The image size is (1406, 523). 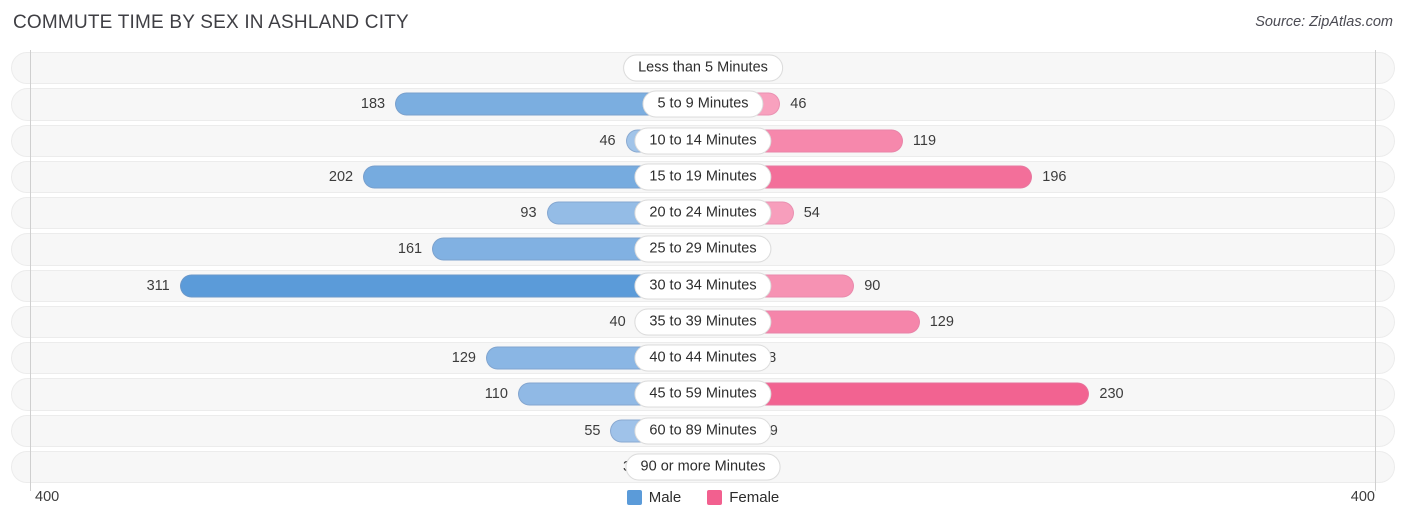 What do you see at coordinates (1111, 394) in the screenshot?
I see `value-label-female: 230` at bounding box center [1111, 394].